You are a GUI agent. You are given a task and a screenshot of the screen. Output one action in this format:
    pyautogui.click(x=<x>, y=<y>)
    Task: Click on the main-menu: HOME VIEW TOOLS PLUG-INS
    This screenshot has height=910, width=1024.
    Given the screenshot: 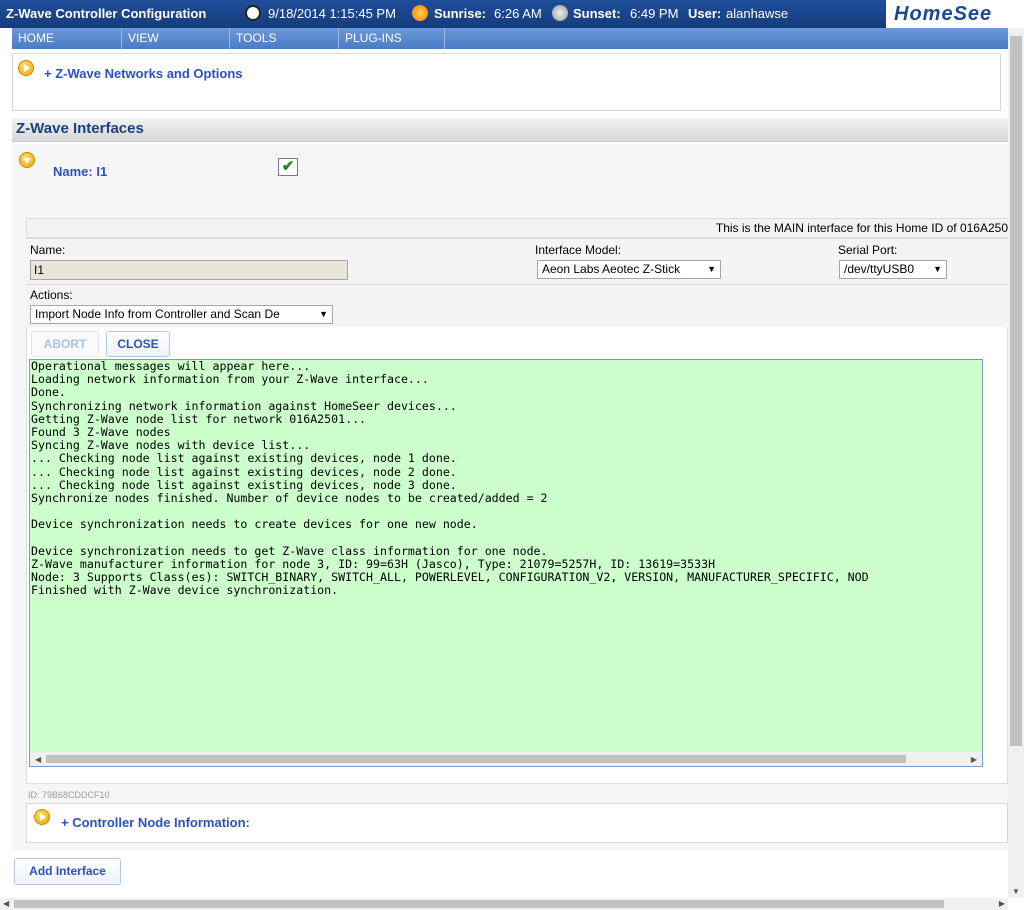 What is the action you would take?
    pyautogui.click(x=518, y=38)
    